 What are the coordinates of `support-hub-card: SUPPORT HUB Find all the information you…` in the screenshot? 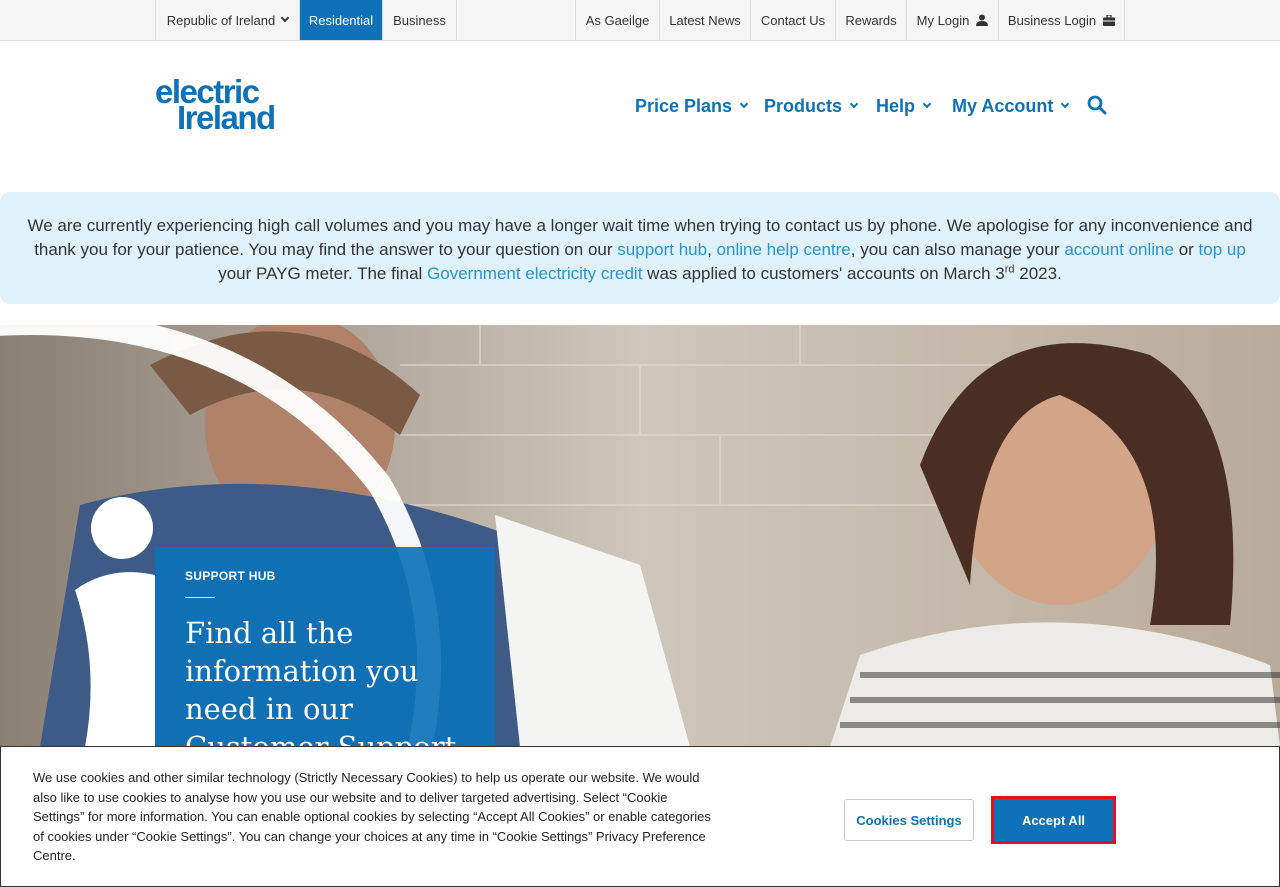 It's located at (325, 647).